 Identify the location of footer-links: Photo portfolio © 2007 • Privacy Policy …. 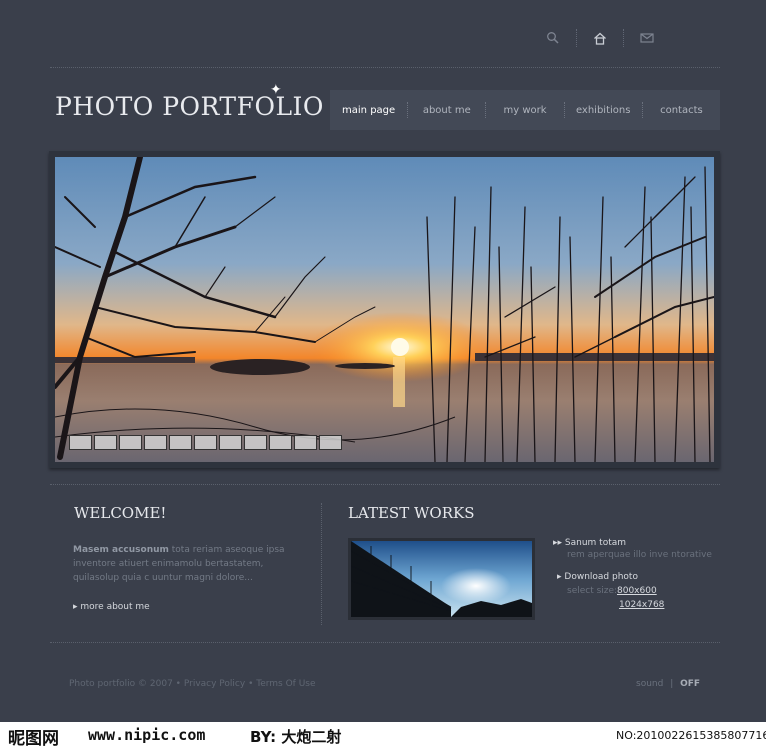
(192, 684).